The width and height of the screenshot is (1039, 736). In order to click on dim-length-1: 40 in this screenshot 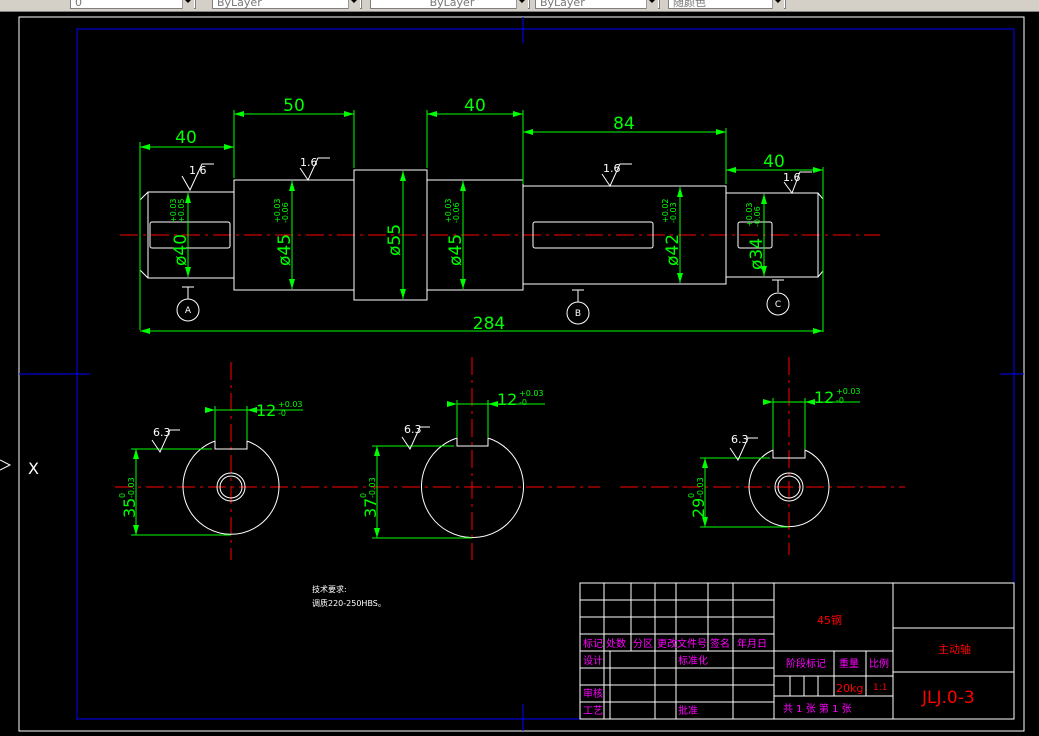, I will do `click(186, 138)`.